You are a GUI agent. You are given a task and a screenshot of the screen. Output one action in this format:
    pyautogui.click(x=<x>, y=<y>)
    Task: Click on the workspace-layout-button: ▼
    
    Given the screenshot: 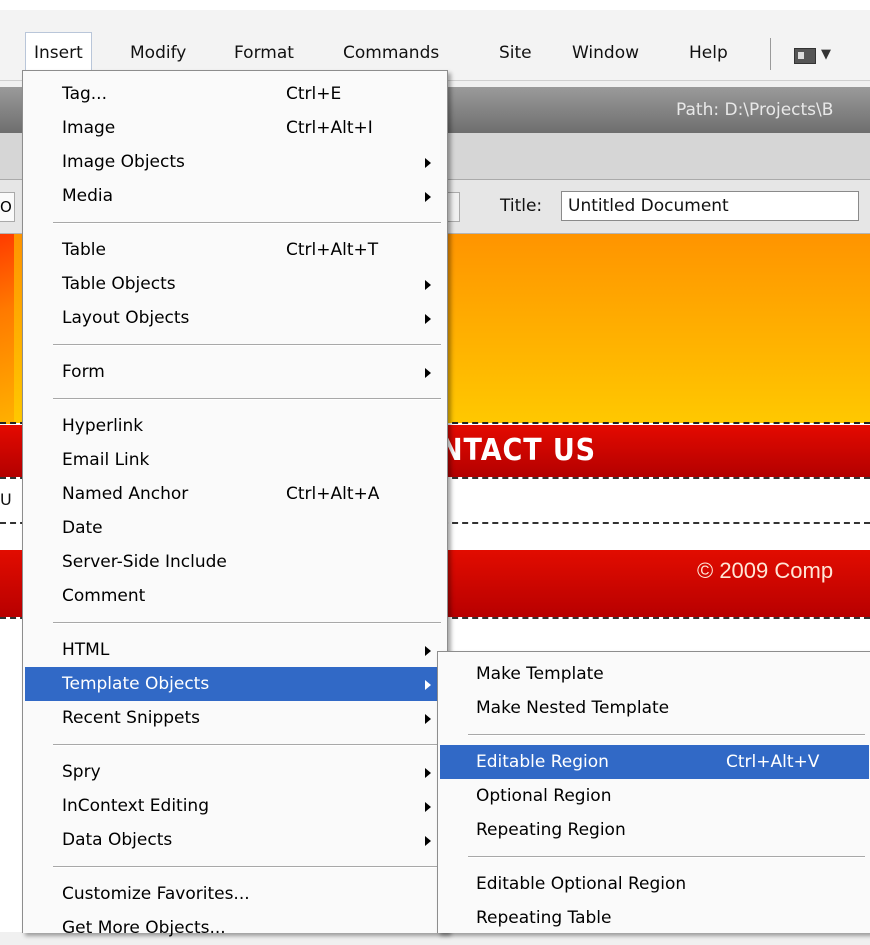 What is the action you would take?
    pyautogui.click(x=814, y=55)
    